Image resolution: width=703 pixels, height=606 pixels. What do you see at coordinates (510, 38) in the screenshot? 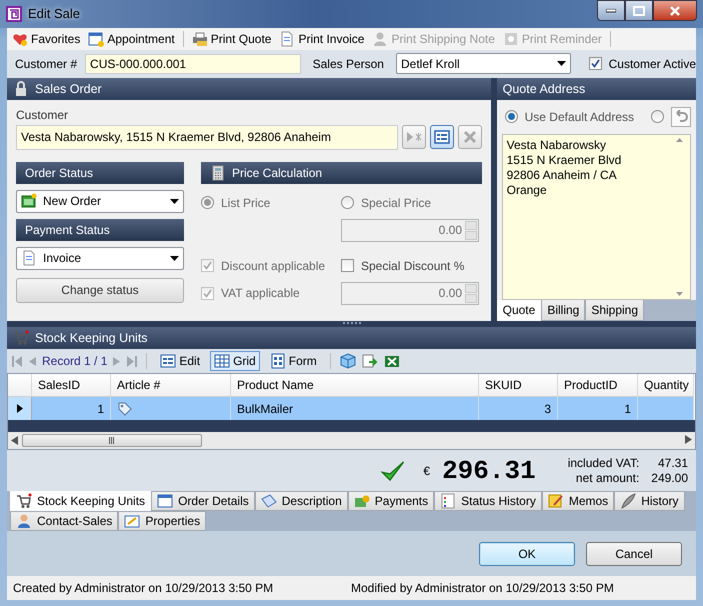
I see `reminder-icon` at bounding box center [510, 38].